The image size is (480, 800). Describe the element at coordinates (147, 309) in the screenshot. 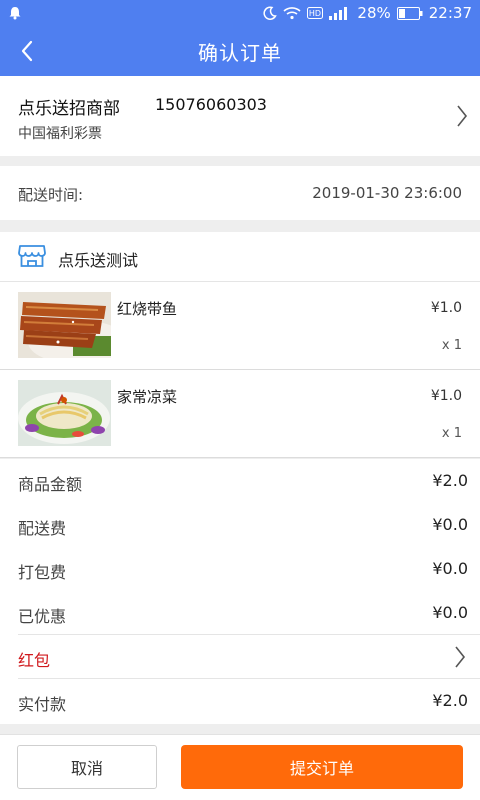

I see `item-name: 红烧带鱼` at that location.